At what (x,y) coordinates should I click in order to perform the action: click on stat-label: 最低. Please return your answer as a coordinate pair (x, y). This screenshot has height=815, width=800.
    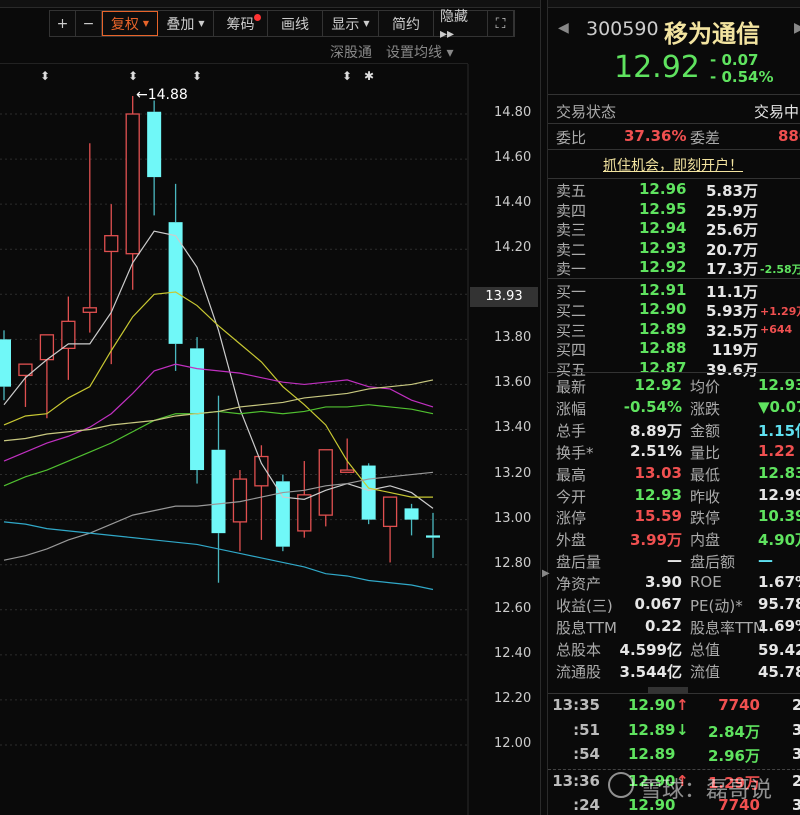
    Looking at the image, I should click on (705, 474).